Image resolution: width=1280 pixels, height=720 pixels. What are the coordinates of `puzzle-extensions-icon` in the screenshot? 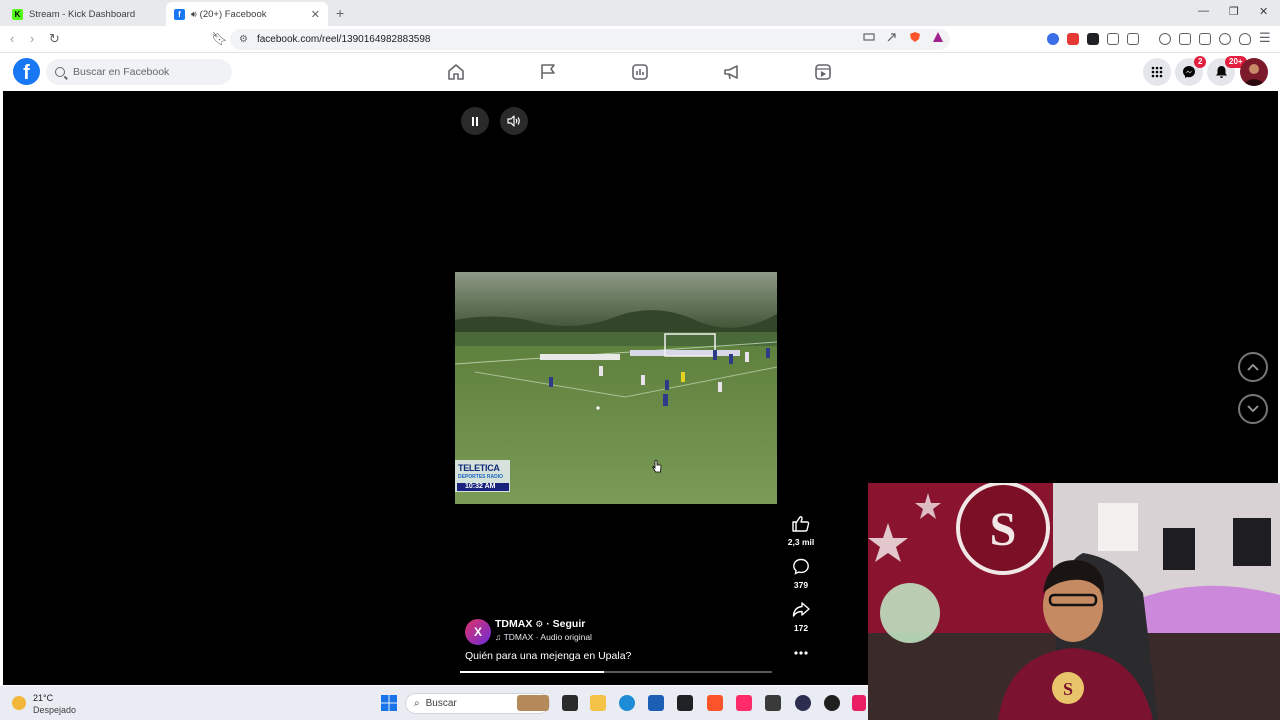 It's located at (1113, 39).